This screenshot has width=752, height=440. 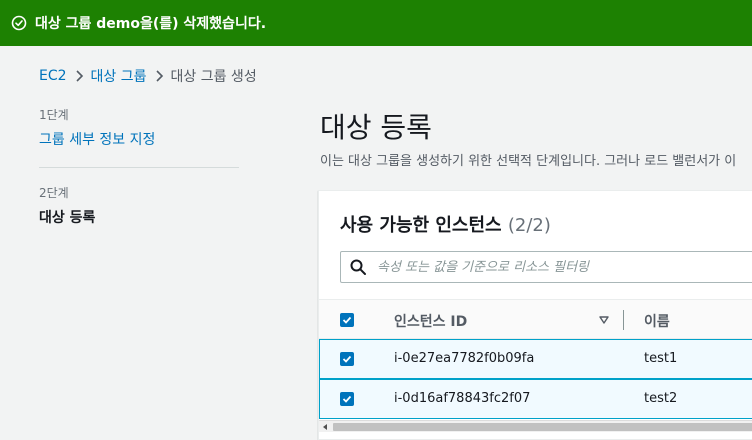 I want to click on panel-title: 사용 가능한 인스턴스 (2/2), so click(x=445, y=224).